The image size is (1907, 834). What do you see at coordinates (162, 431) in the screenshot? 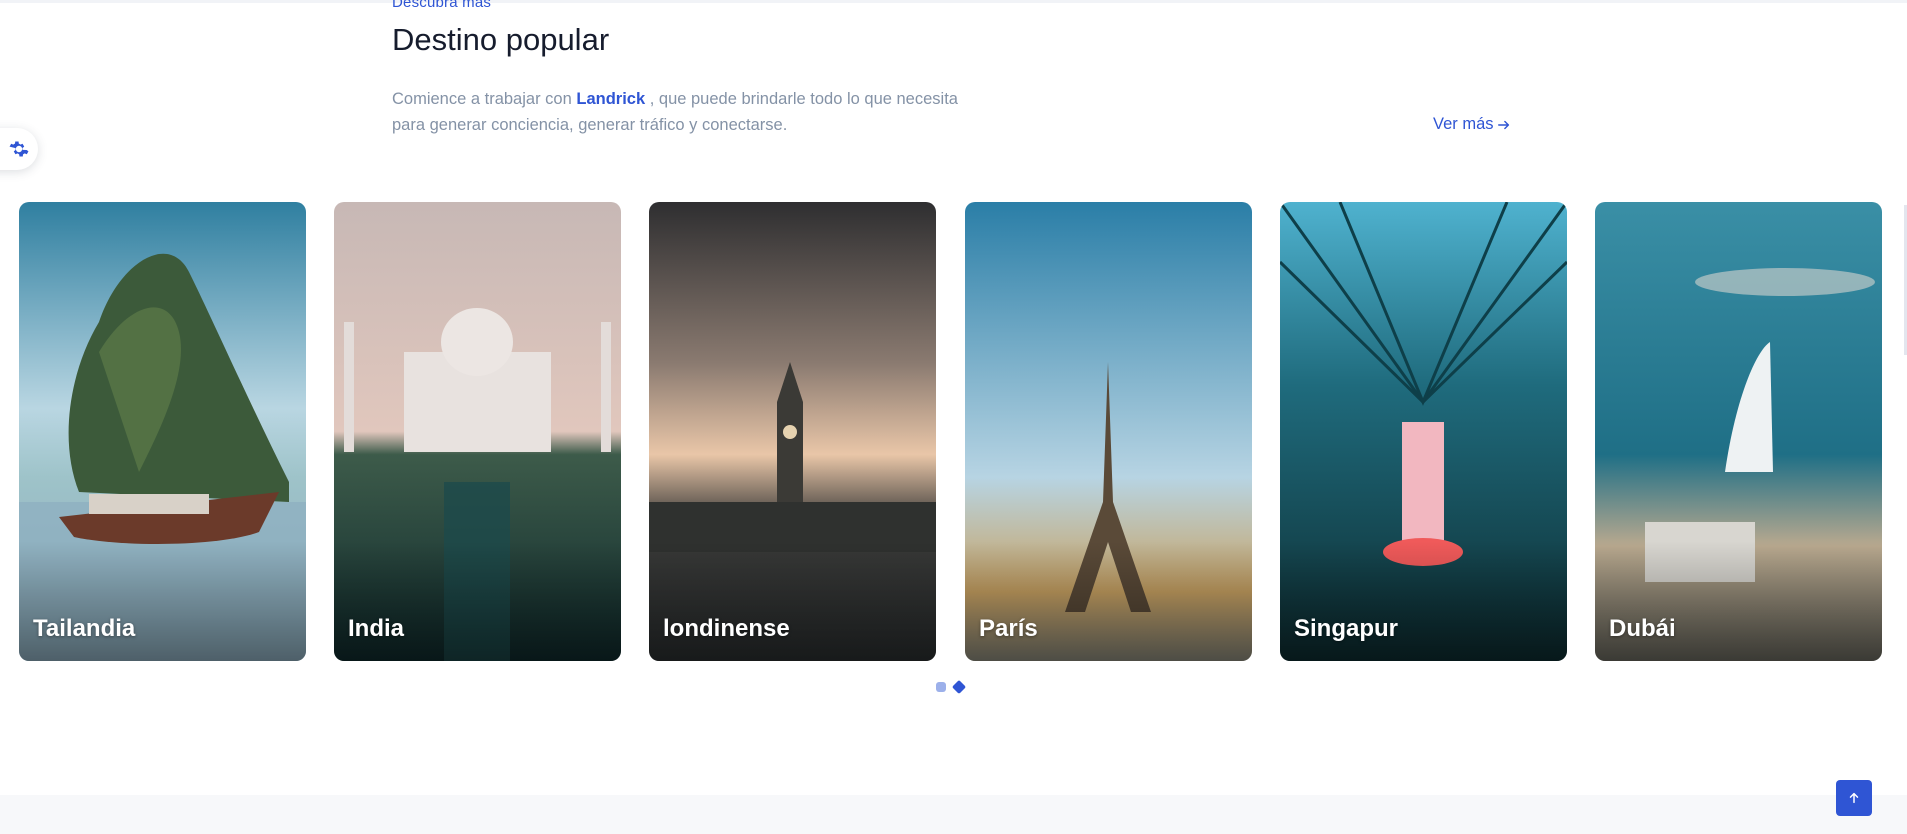
I see `destination-card-tailandia: Tailandia` at bounding box center [162, 431].